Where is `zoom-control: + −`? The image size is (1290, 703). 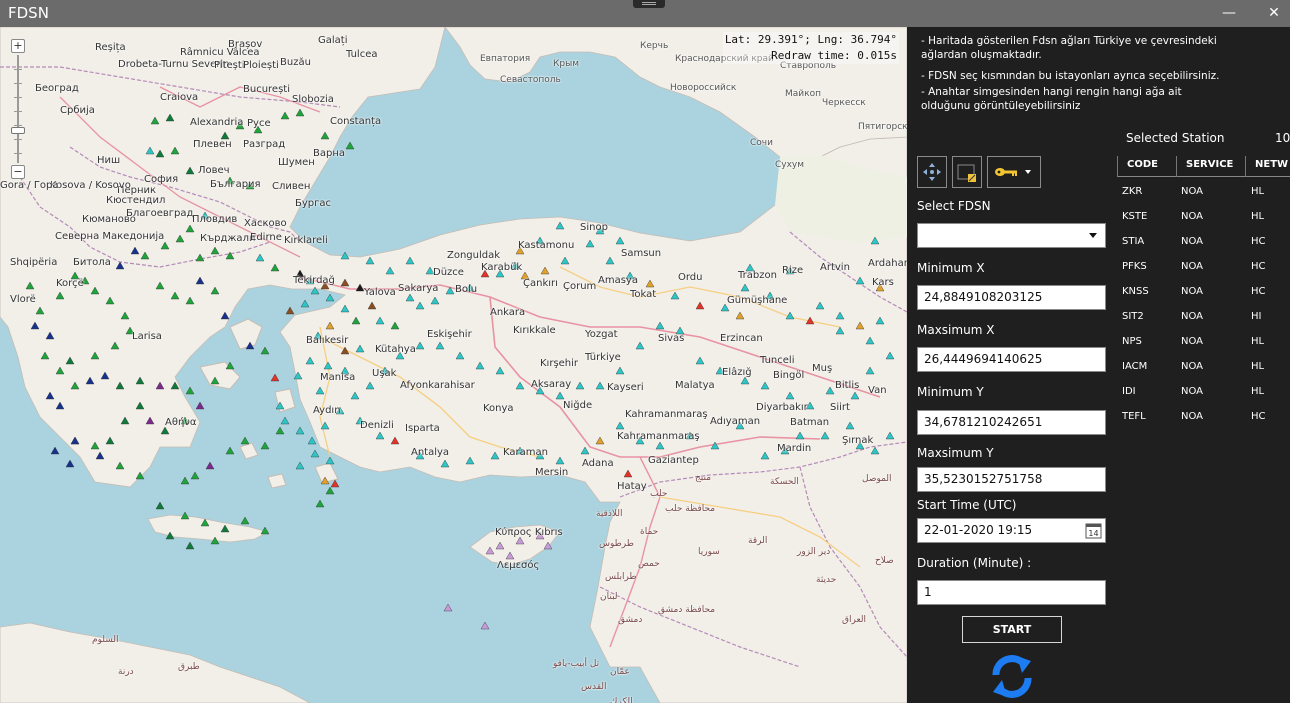
zoom-control: + − is located at coordinates (18, 109).